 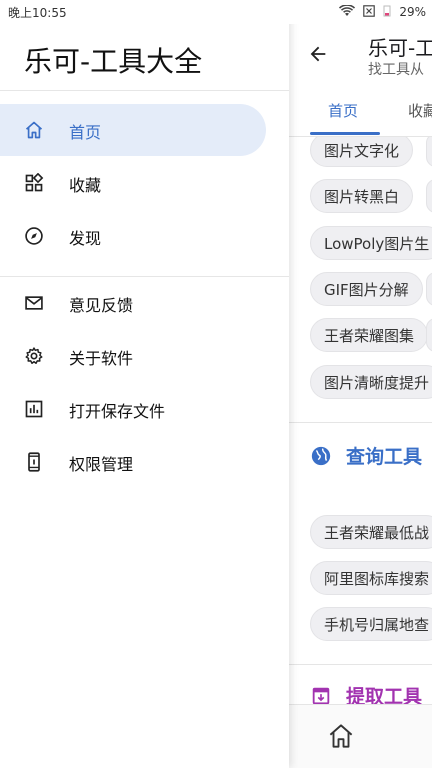 What do you see at coordinates (101, 358) in the screenshot?
I see `drawer-item-label: 关于软件` at bounding box center [101, 358].